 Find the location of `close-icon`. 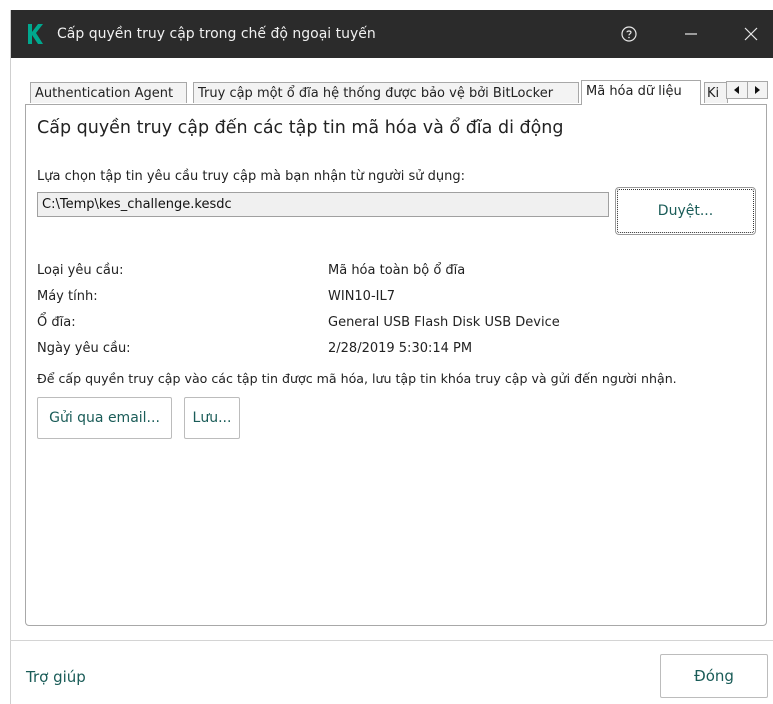

close-icon is located at coordinates (751, 34).